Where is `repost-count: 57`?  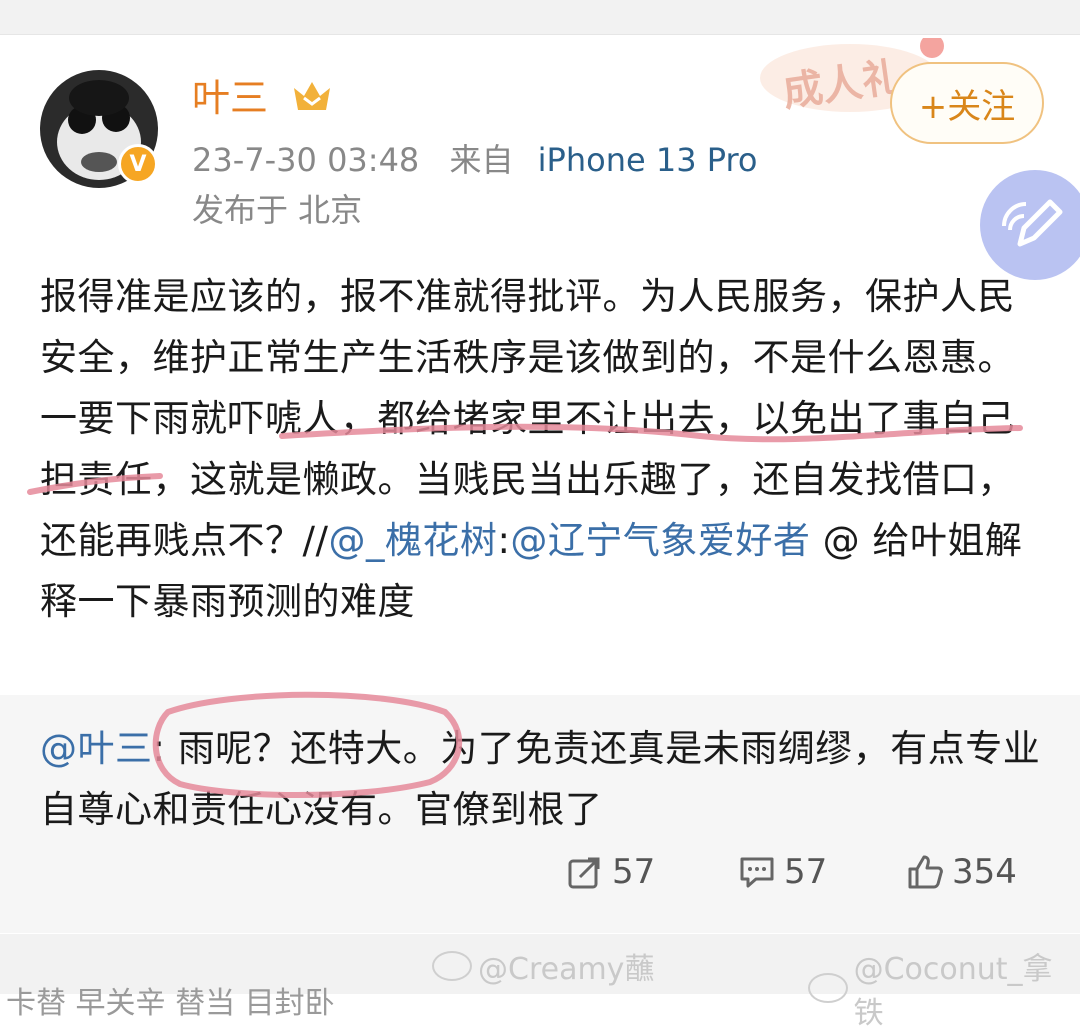
repost-count: 57 is located at coordinates (634, 872).